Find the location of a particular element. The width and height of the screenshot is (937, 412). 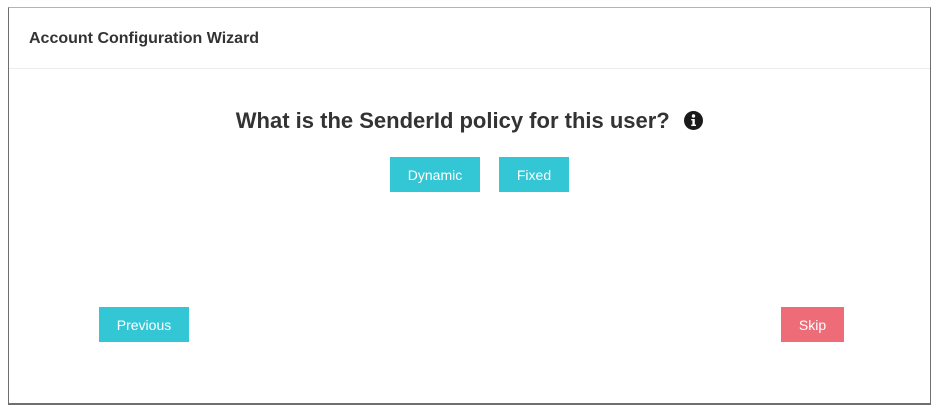

wizard-title: Account Configuration Wizard is located at coordinates (144, 38).